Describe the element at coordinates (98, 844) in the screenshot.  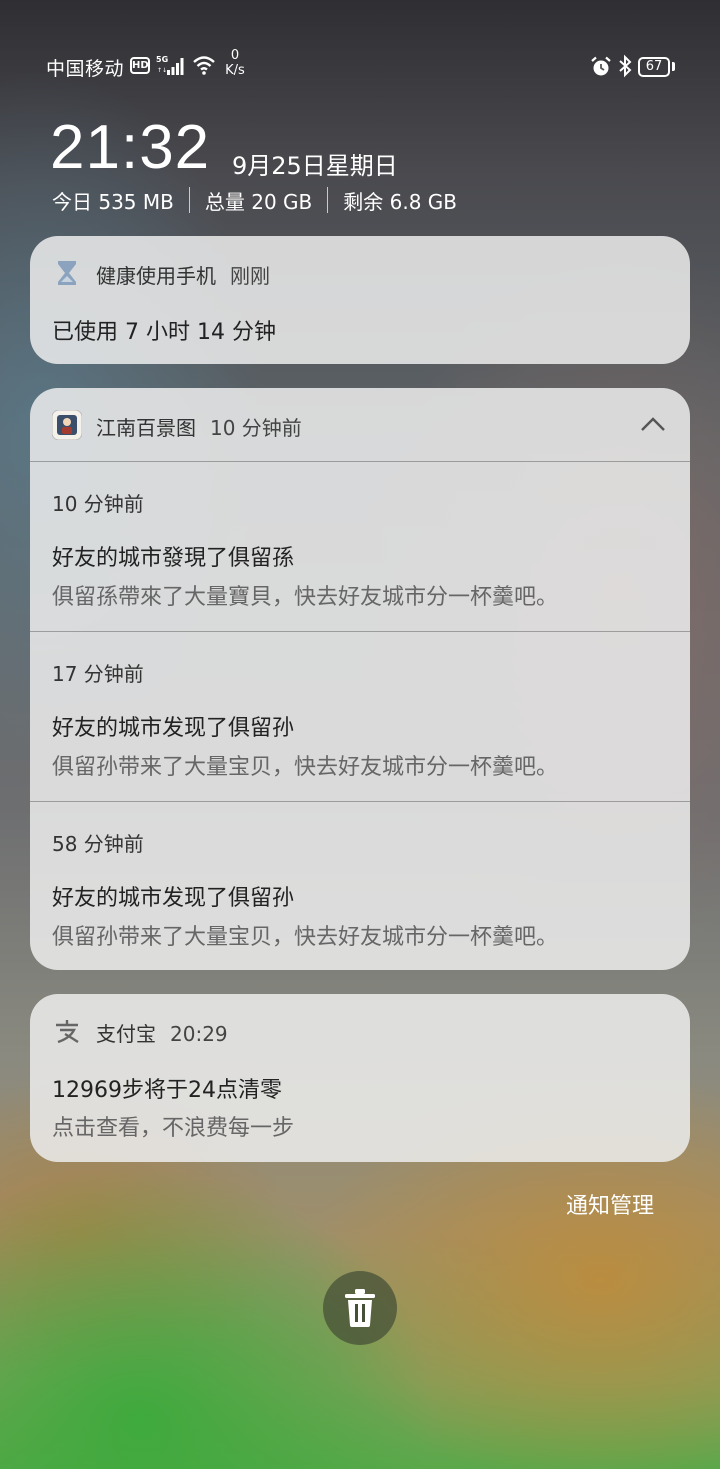
I see `notification-item-time: 58 分钟前` at that location.